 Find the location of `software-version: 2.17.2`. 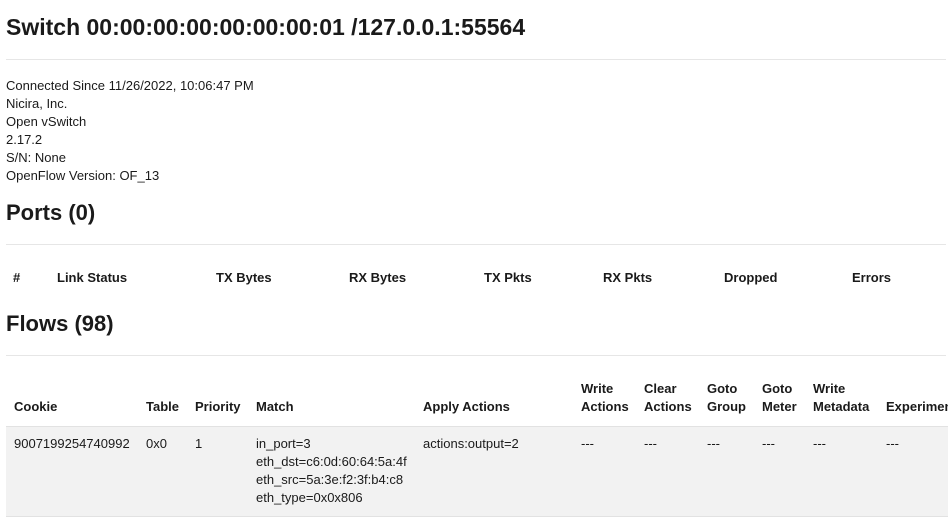

software-version: 2.17.2 is located at coordinates (24, 139).